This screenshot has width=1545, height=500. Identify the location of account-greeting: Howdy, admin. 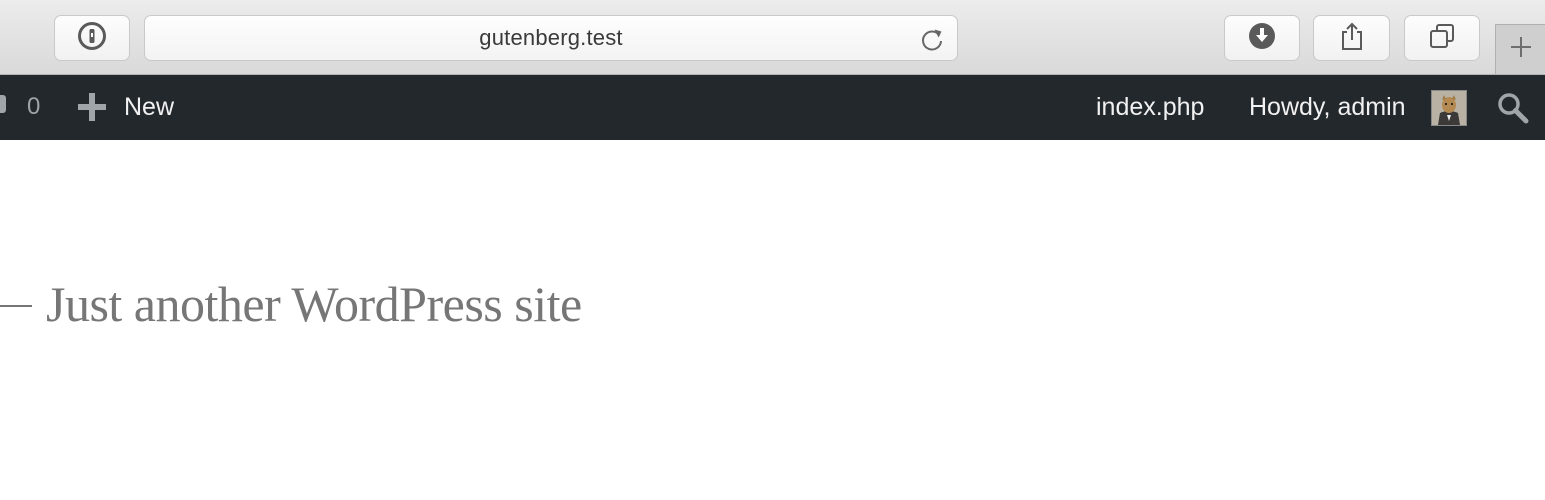
(1327, 107).